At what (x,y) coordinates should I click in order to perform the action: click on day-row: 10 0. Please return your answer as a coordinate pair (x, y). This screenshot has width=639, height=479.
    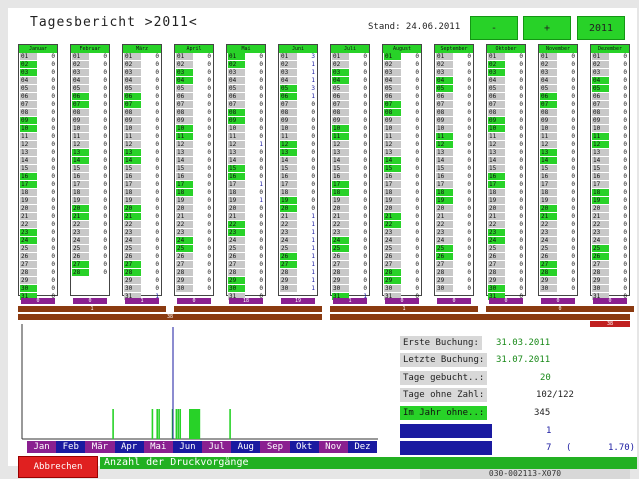
    Looking at the image, I should click on (350, 129).